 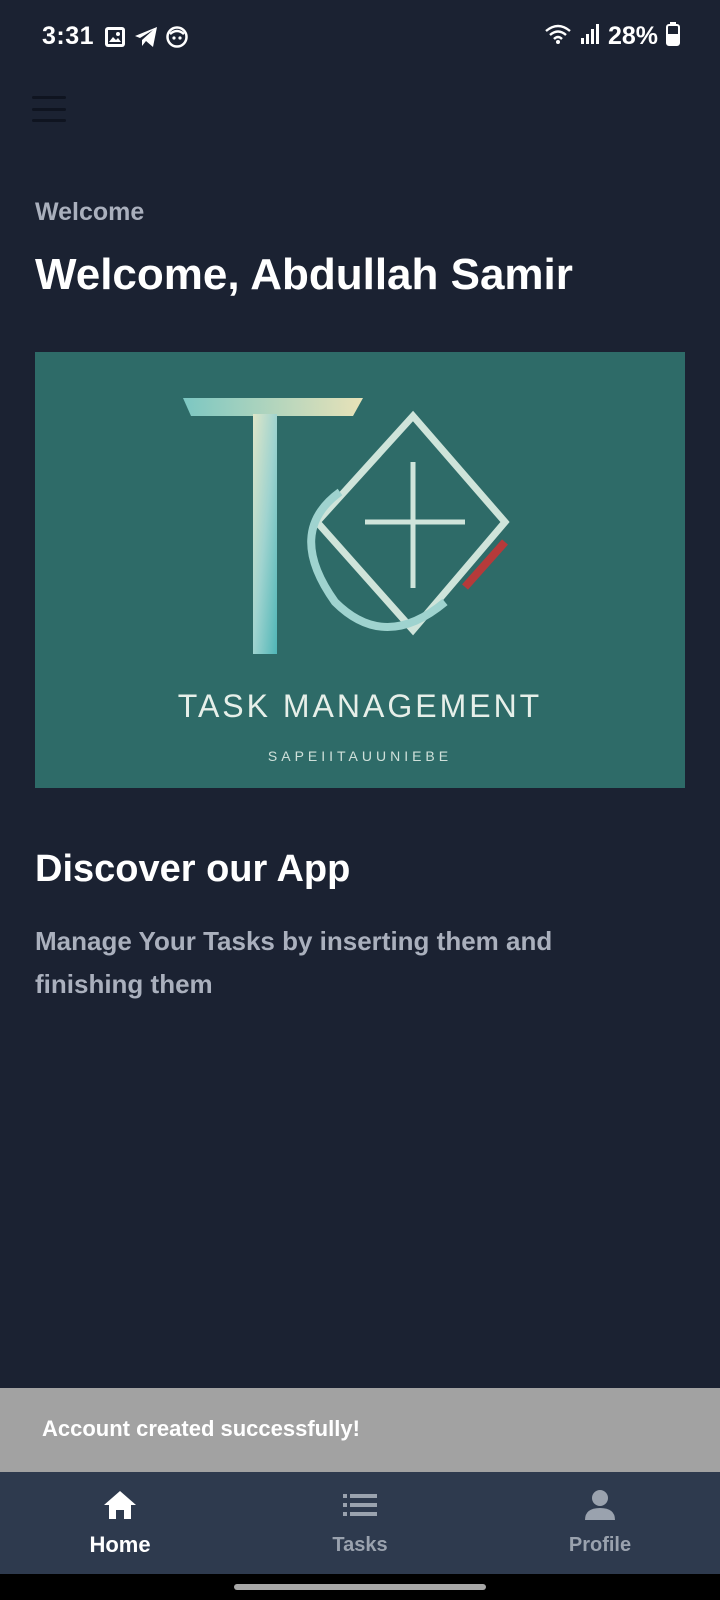 What do you see at coordinates (49, 109) in the screenshot?
I see `hamburger-menu-icon` at bounding box center [49, 109].